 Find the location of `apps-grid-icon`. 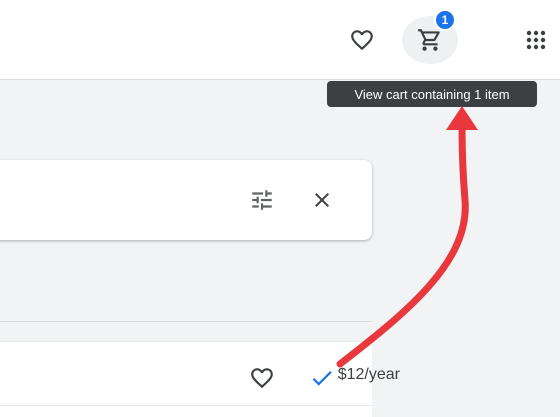

apps-grid-icon is located at coordinates (536, 40).